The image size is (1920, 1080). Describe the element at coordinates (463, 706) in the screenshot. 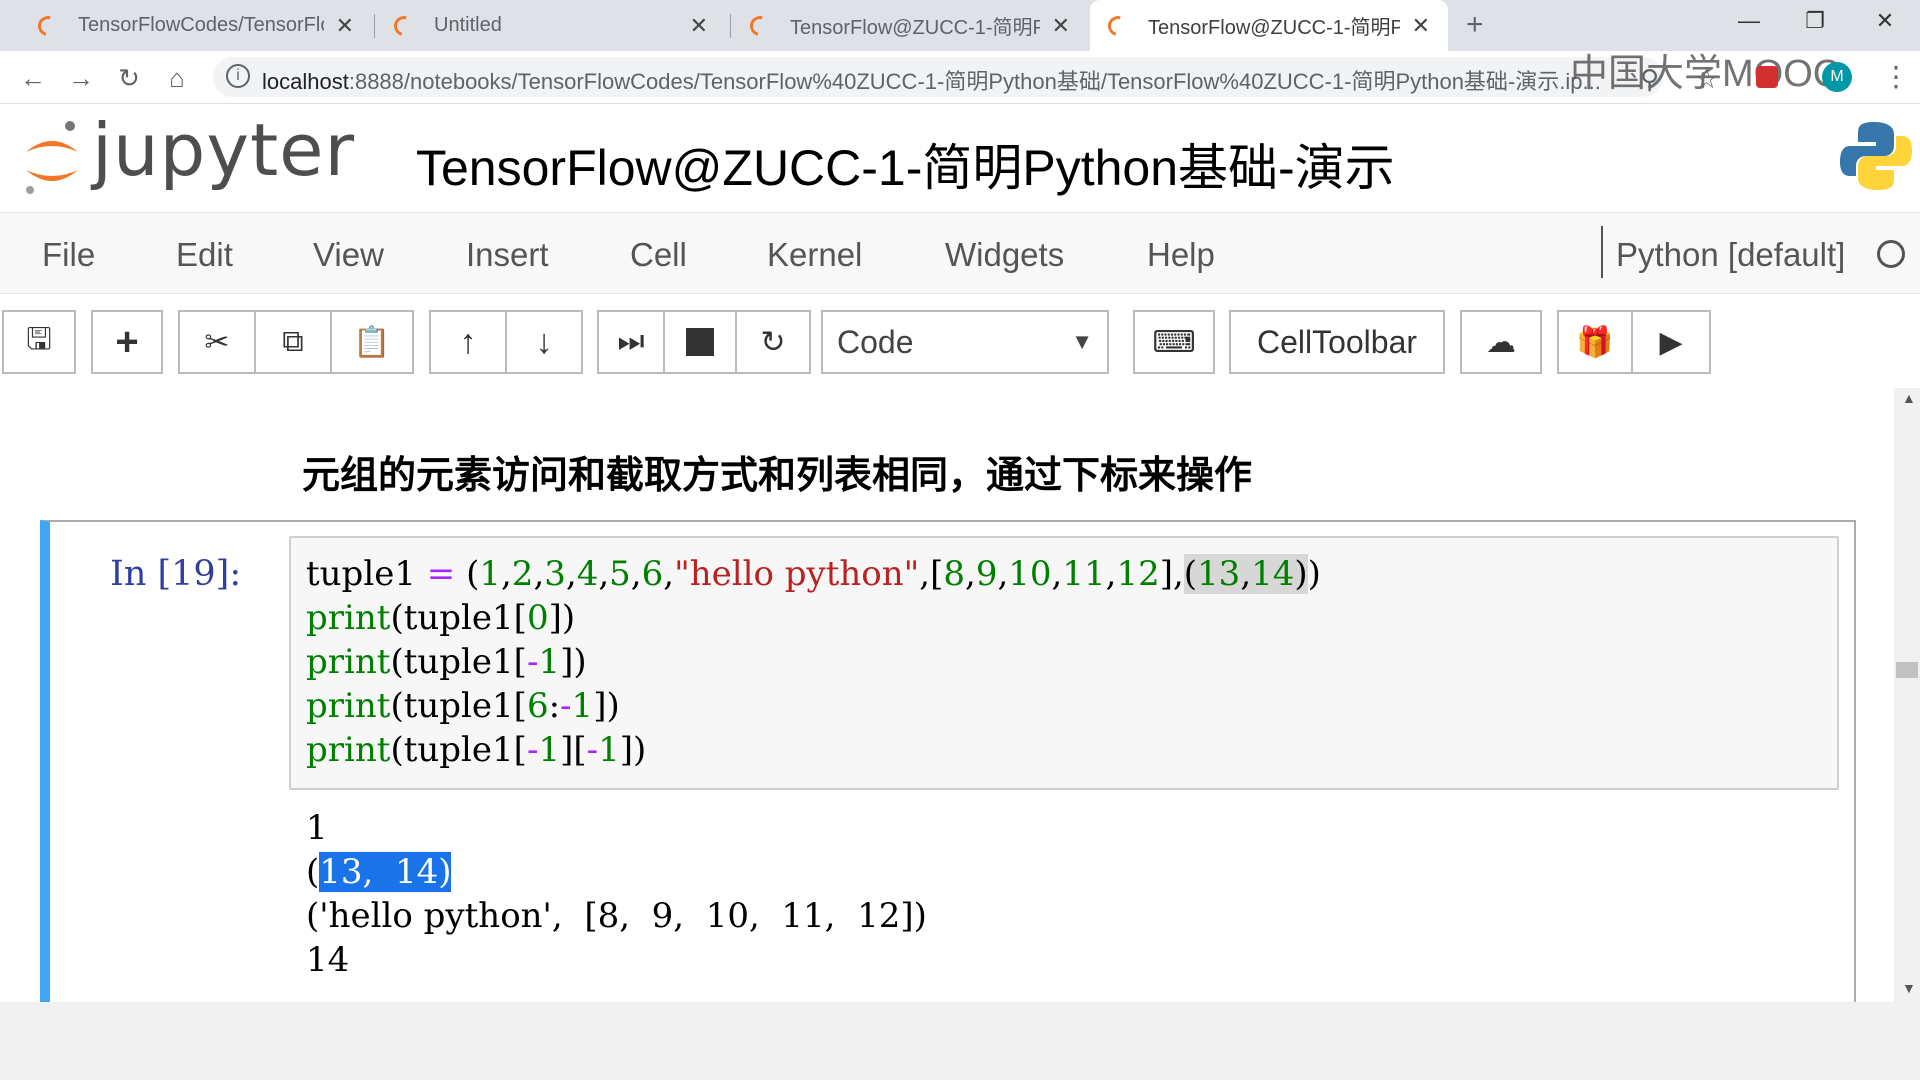

I see `code-line: print(tuple1[6:-1])` at that location.